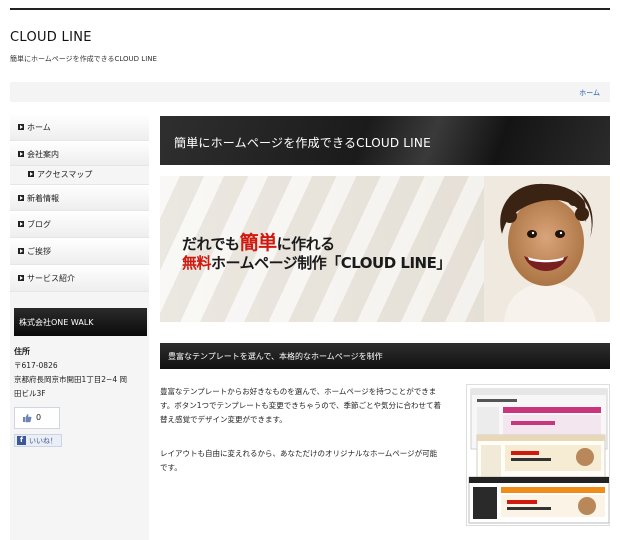  Describe the element at coordinates (302, 143) in the screenshot. I see `page-title: 簡単にホームページを作成できるCLOUD LINE` at that location.